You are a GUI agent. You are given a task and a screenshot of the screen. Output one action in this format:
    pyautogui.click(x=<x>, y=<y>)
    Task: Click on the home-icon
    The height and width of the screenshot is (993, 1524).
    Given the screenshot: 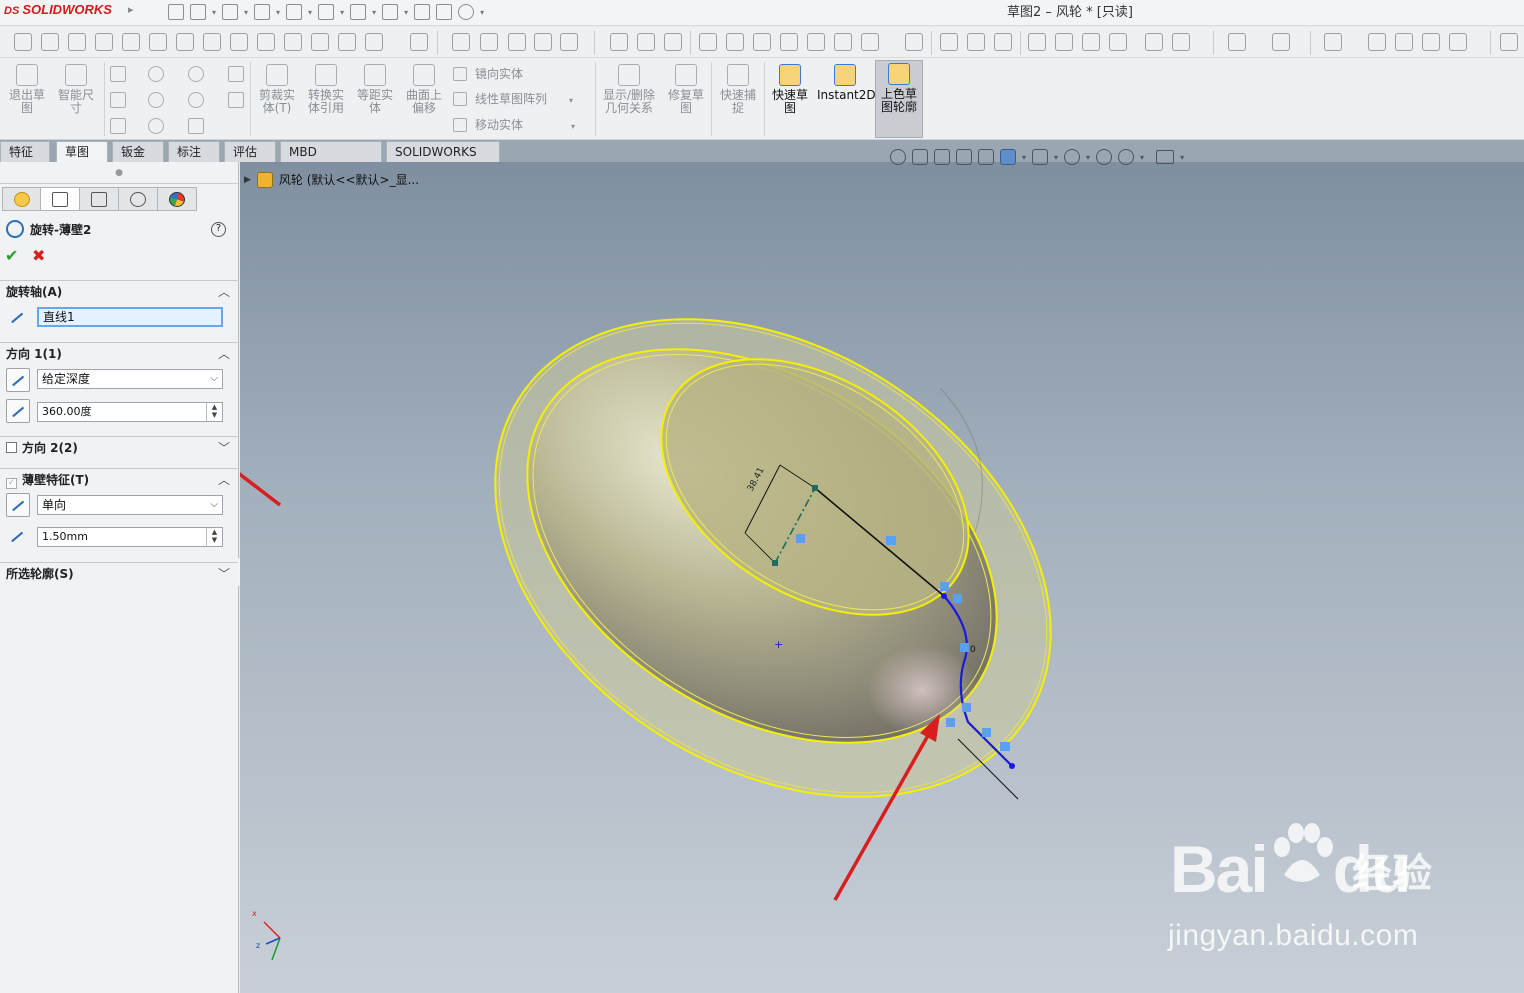 What is the action you would take?
    pyautogui.click(x=176, y=12)
    